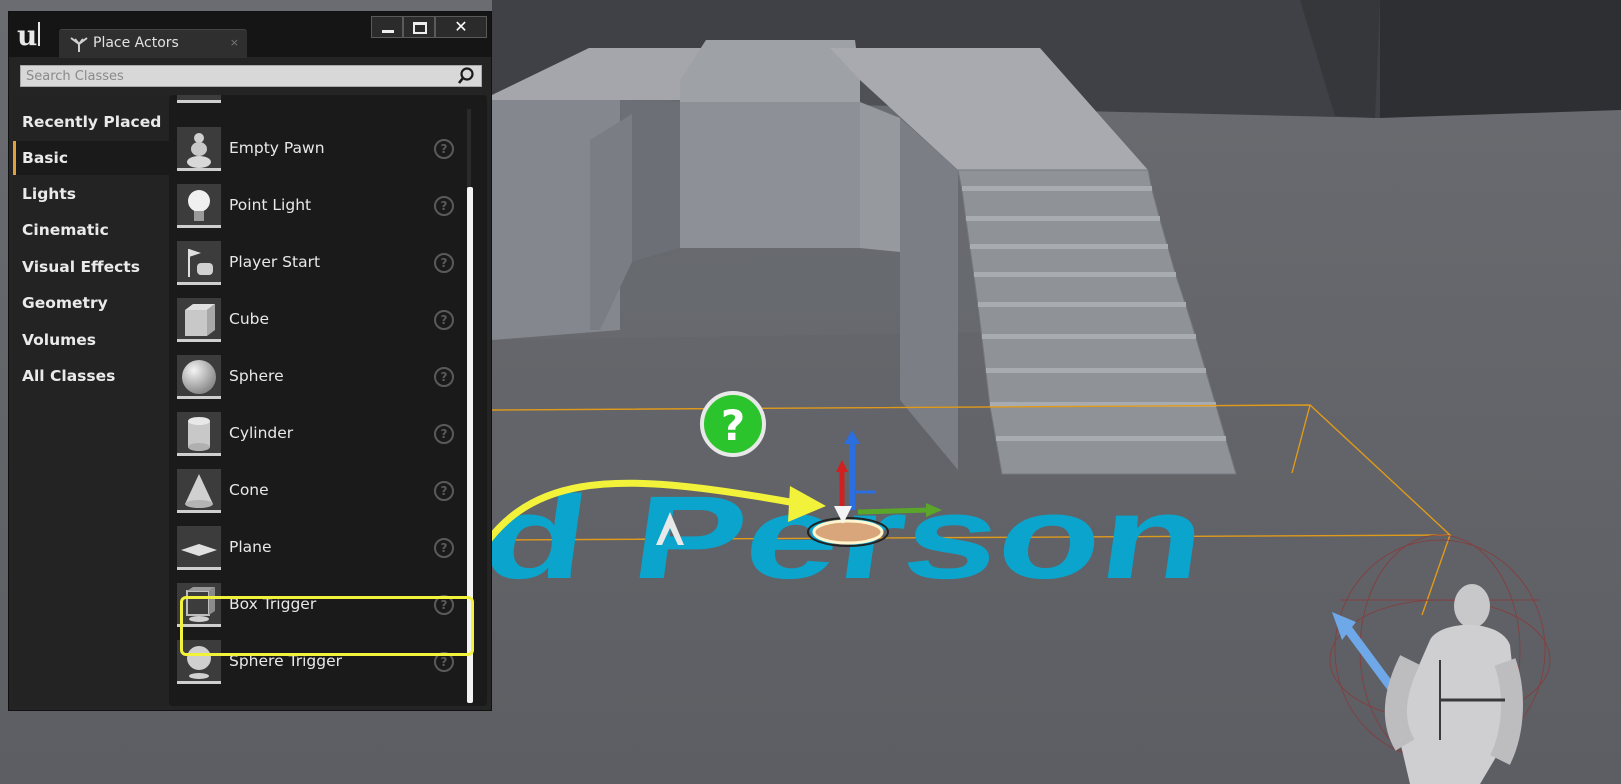  I want to click on tab-place-actors: Place Actors ×, so click(153, 43).